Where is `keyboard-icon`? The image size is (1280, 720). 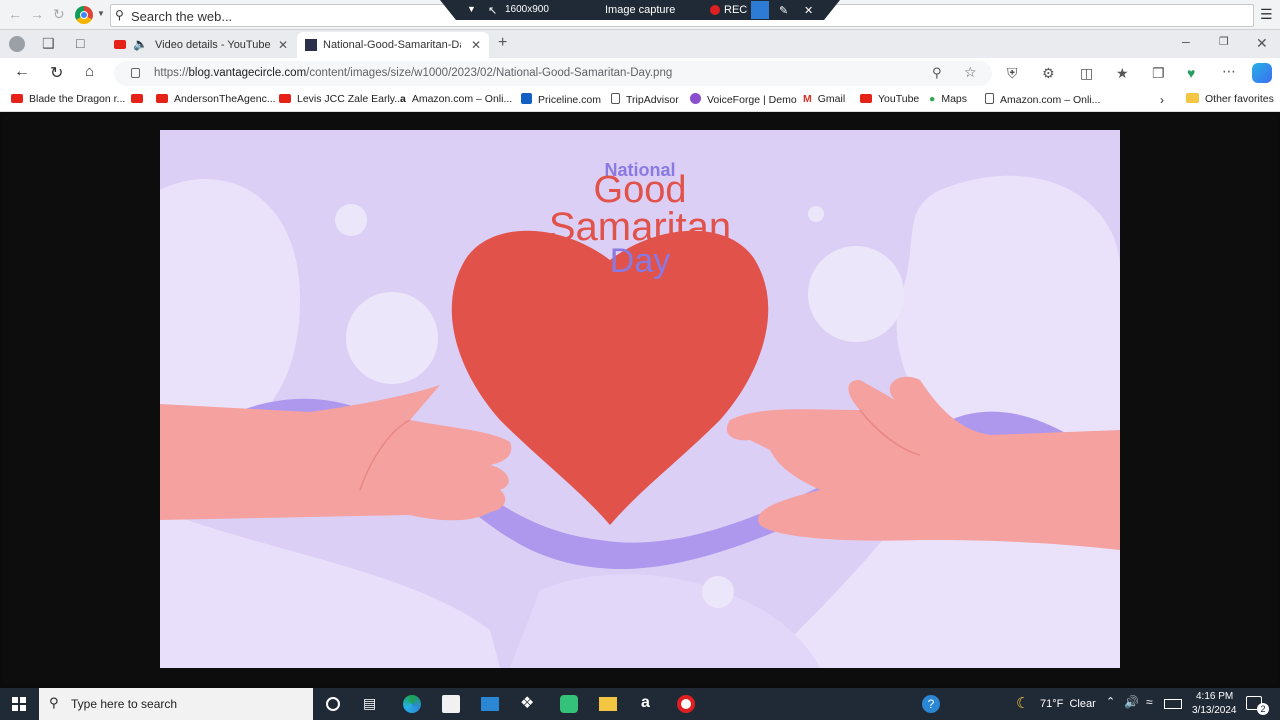
keyboard-icon is located at coordinates (1173, 704).